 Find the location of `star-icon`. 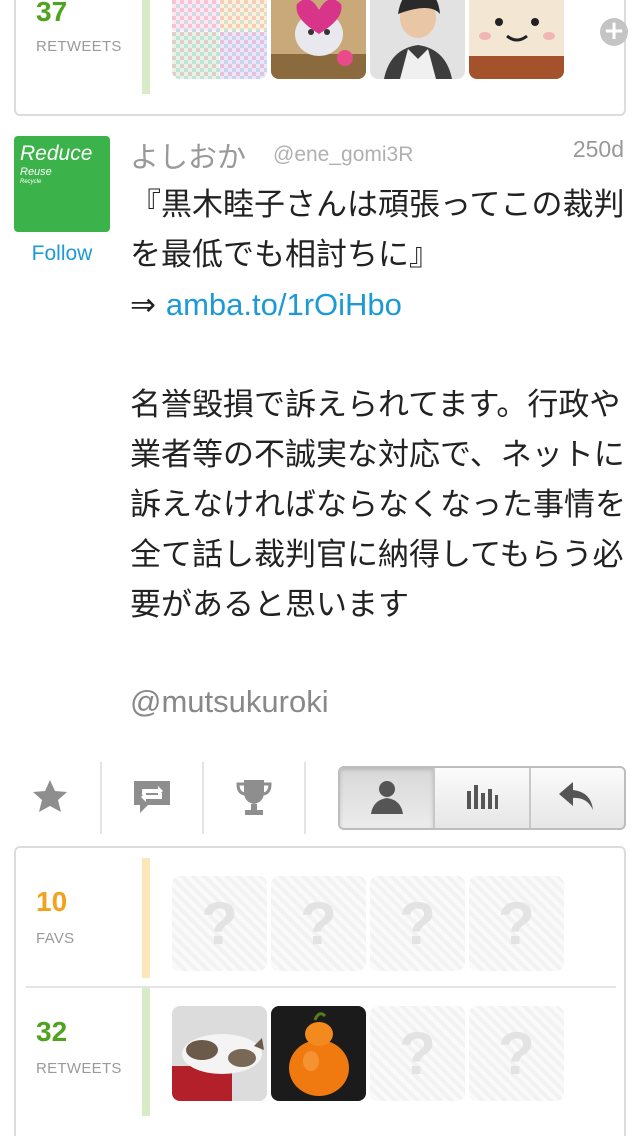

star-icon is located at coordinates (50, 799).